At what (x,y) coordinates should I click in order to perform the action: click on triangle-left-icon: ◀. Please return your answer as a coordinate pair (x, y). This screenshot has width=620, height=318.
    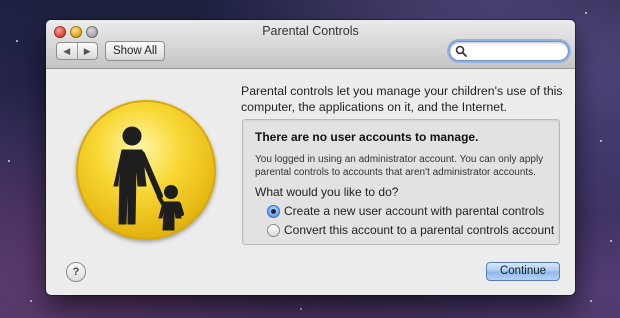
    Looking at the image, I should click on (67, 50).